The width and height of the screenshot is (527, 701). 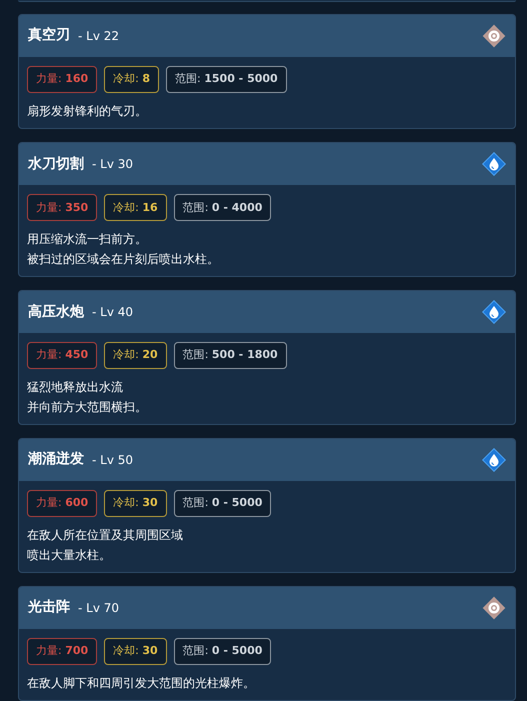 What do you see at coordinates (113, 165) in the screenshot?
I see `skill-level: - Lv 30` at bounding box center [113, 165].